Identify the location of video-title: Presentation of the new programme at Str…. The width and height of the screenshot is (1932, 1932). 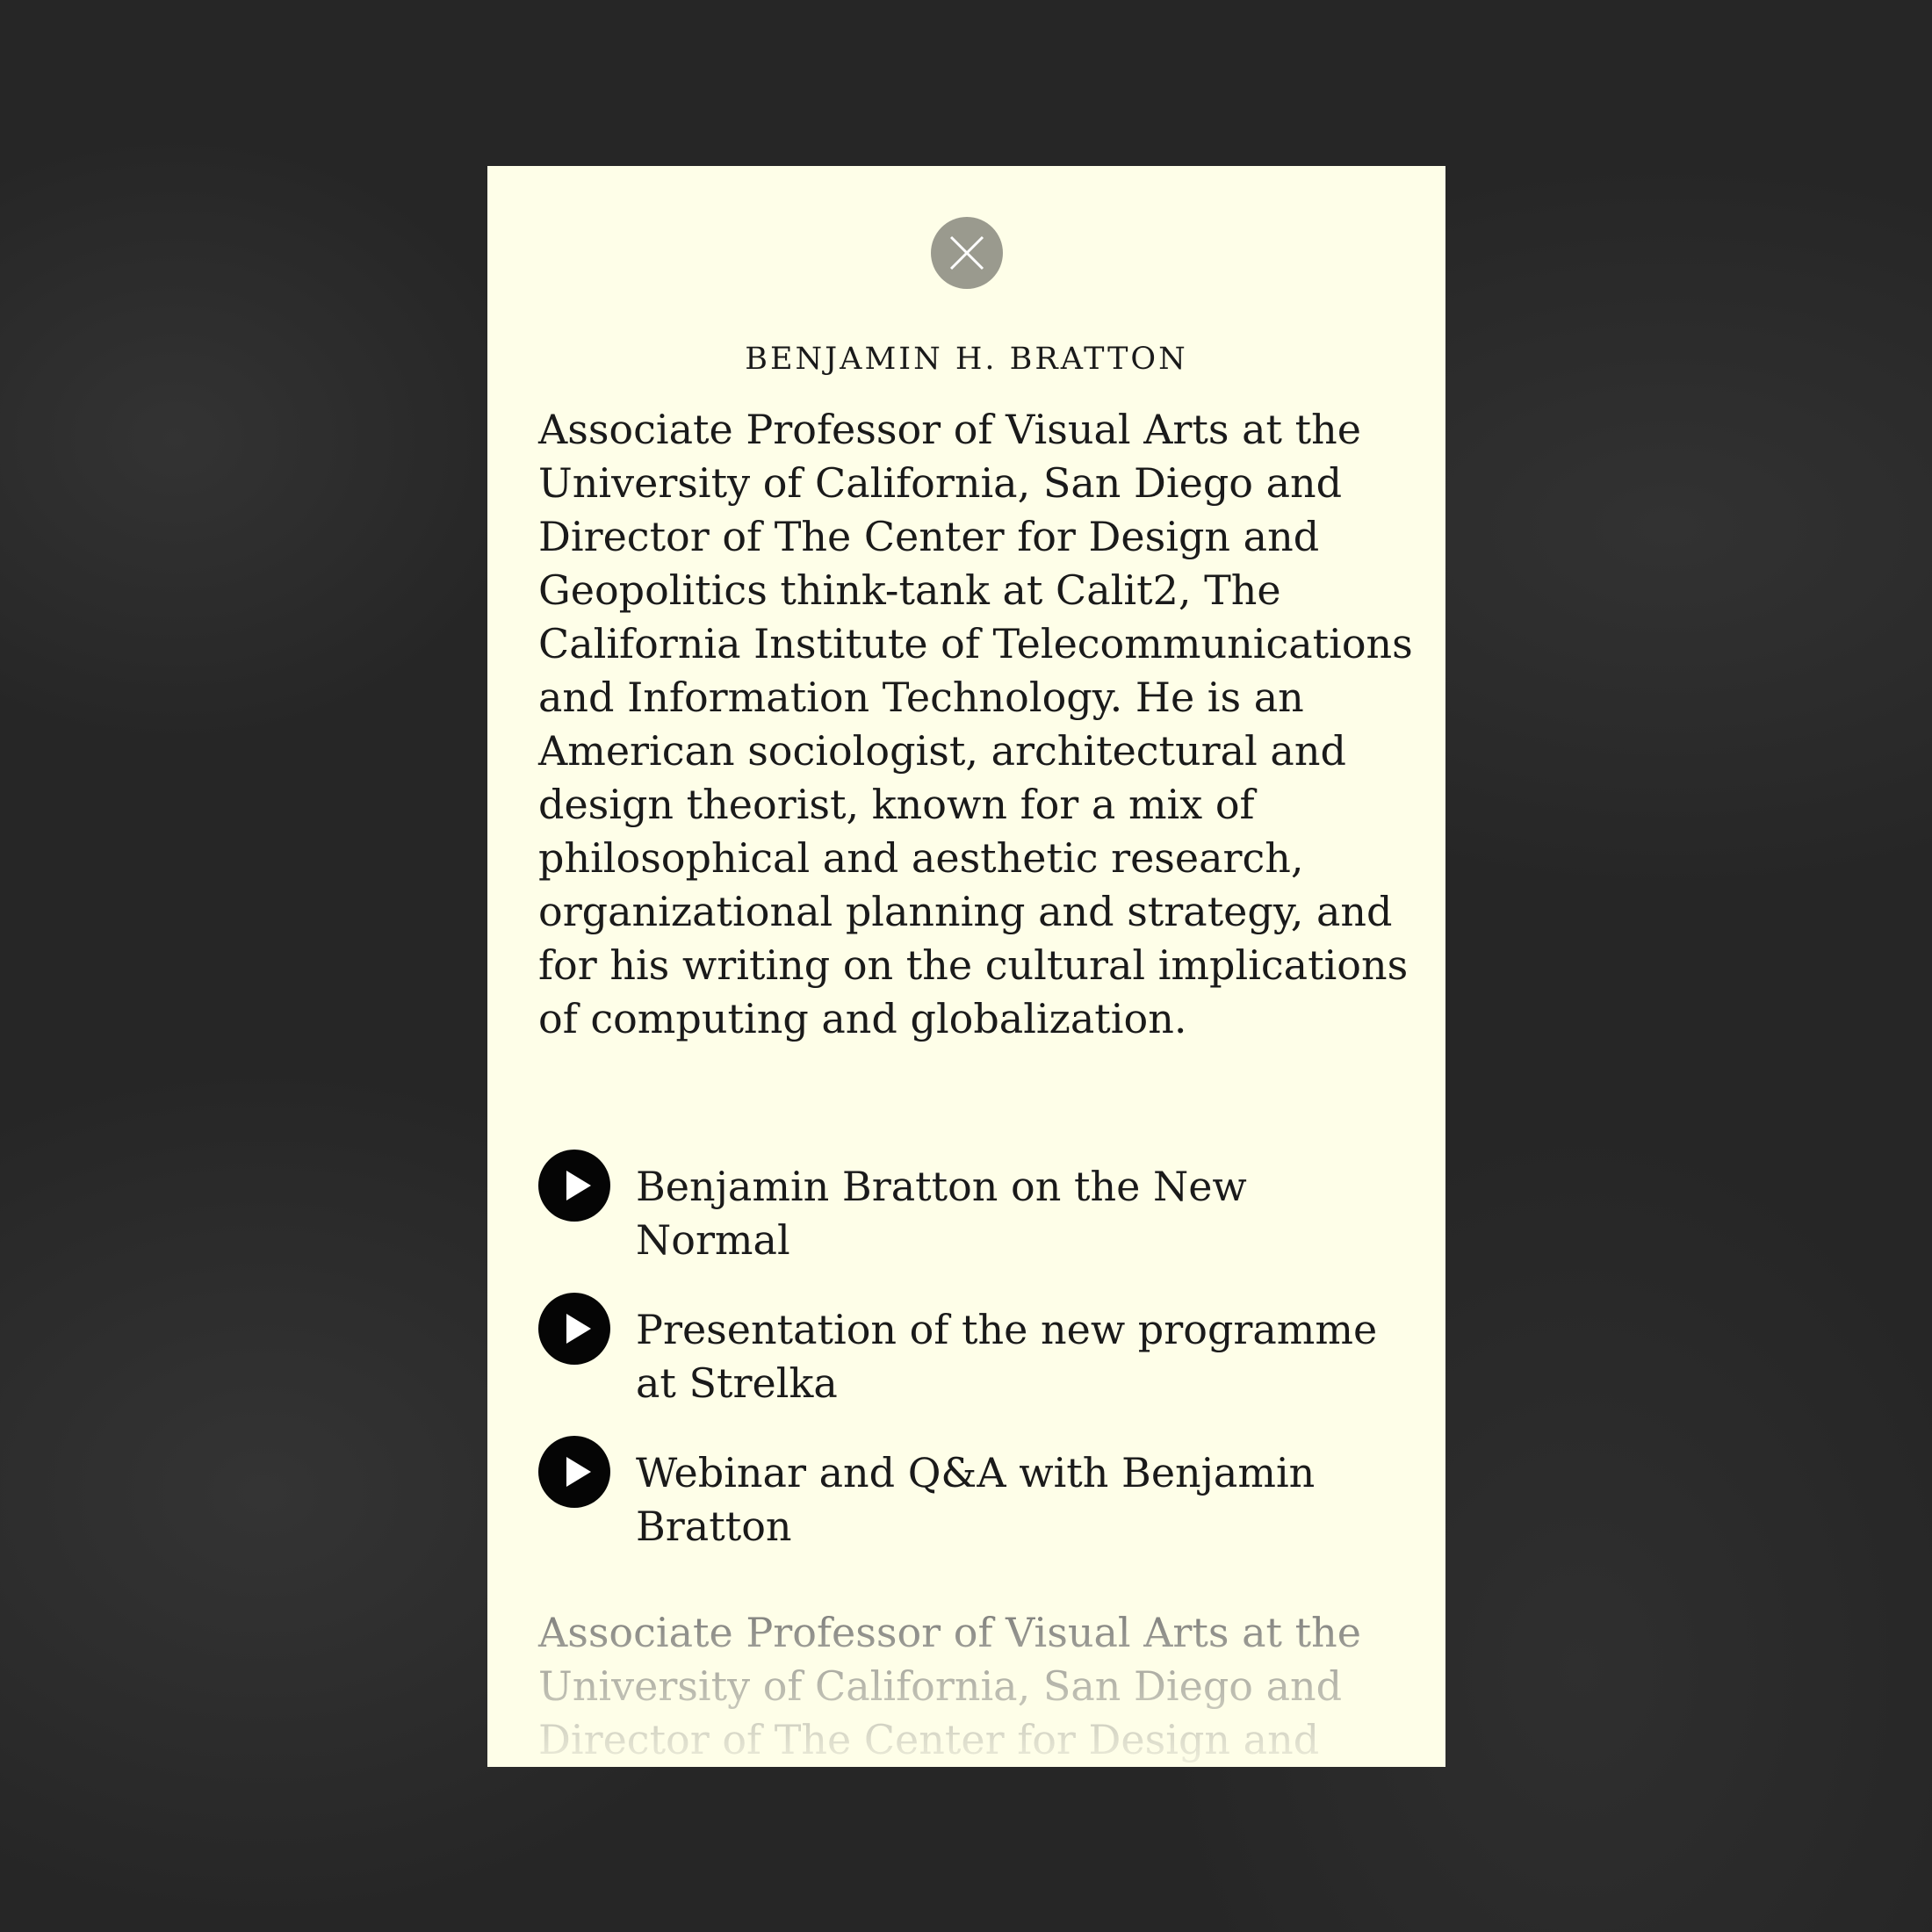
(1022, 1357).